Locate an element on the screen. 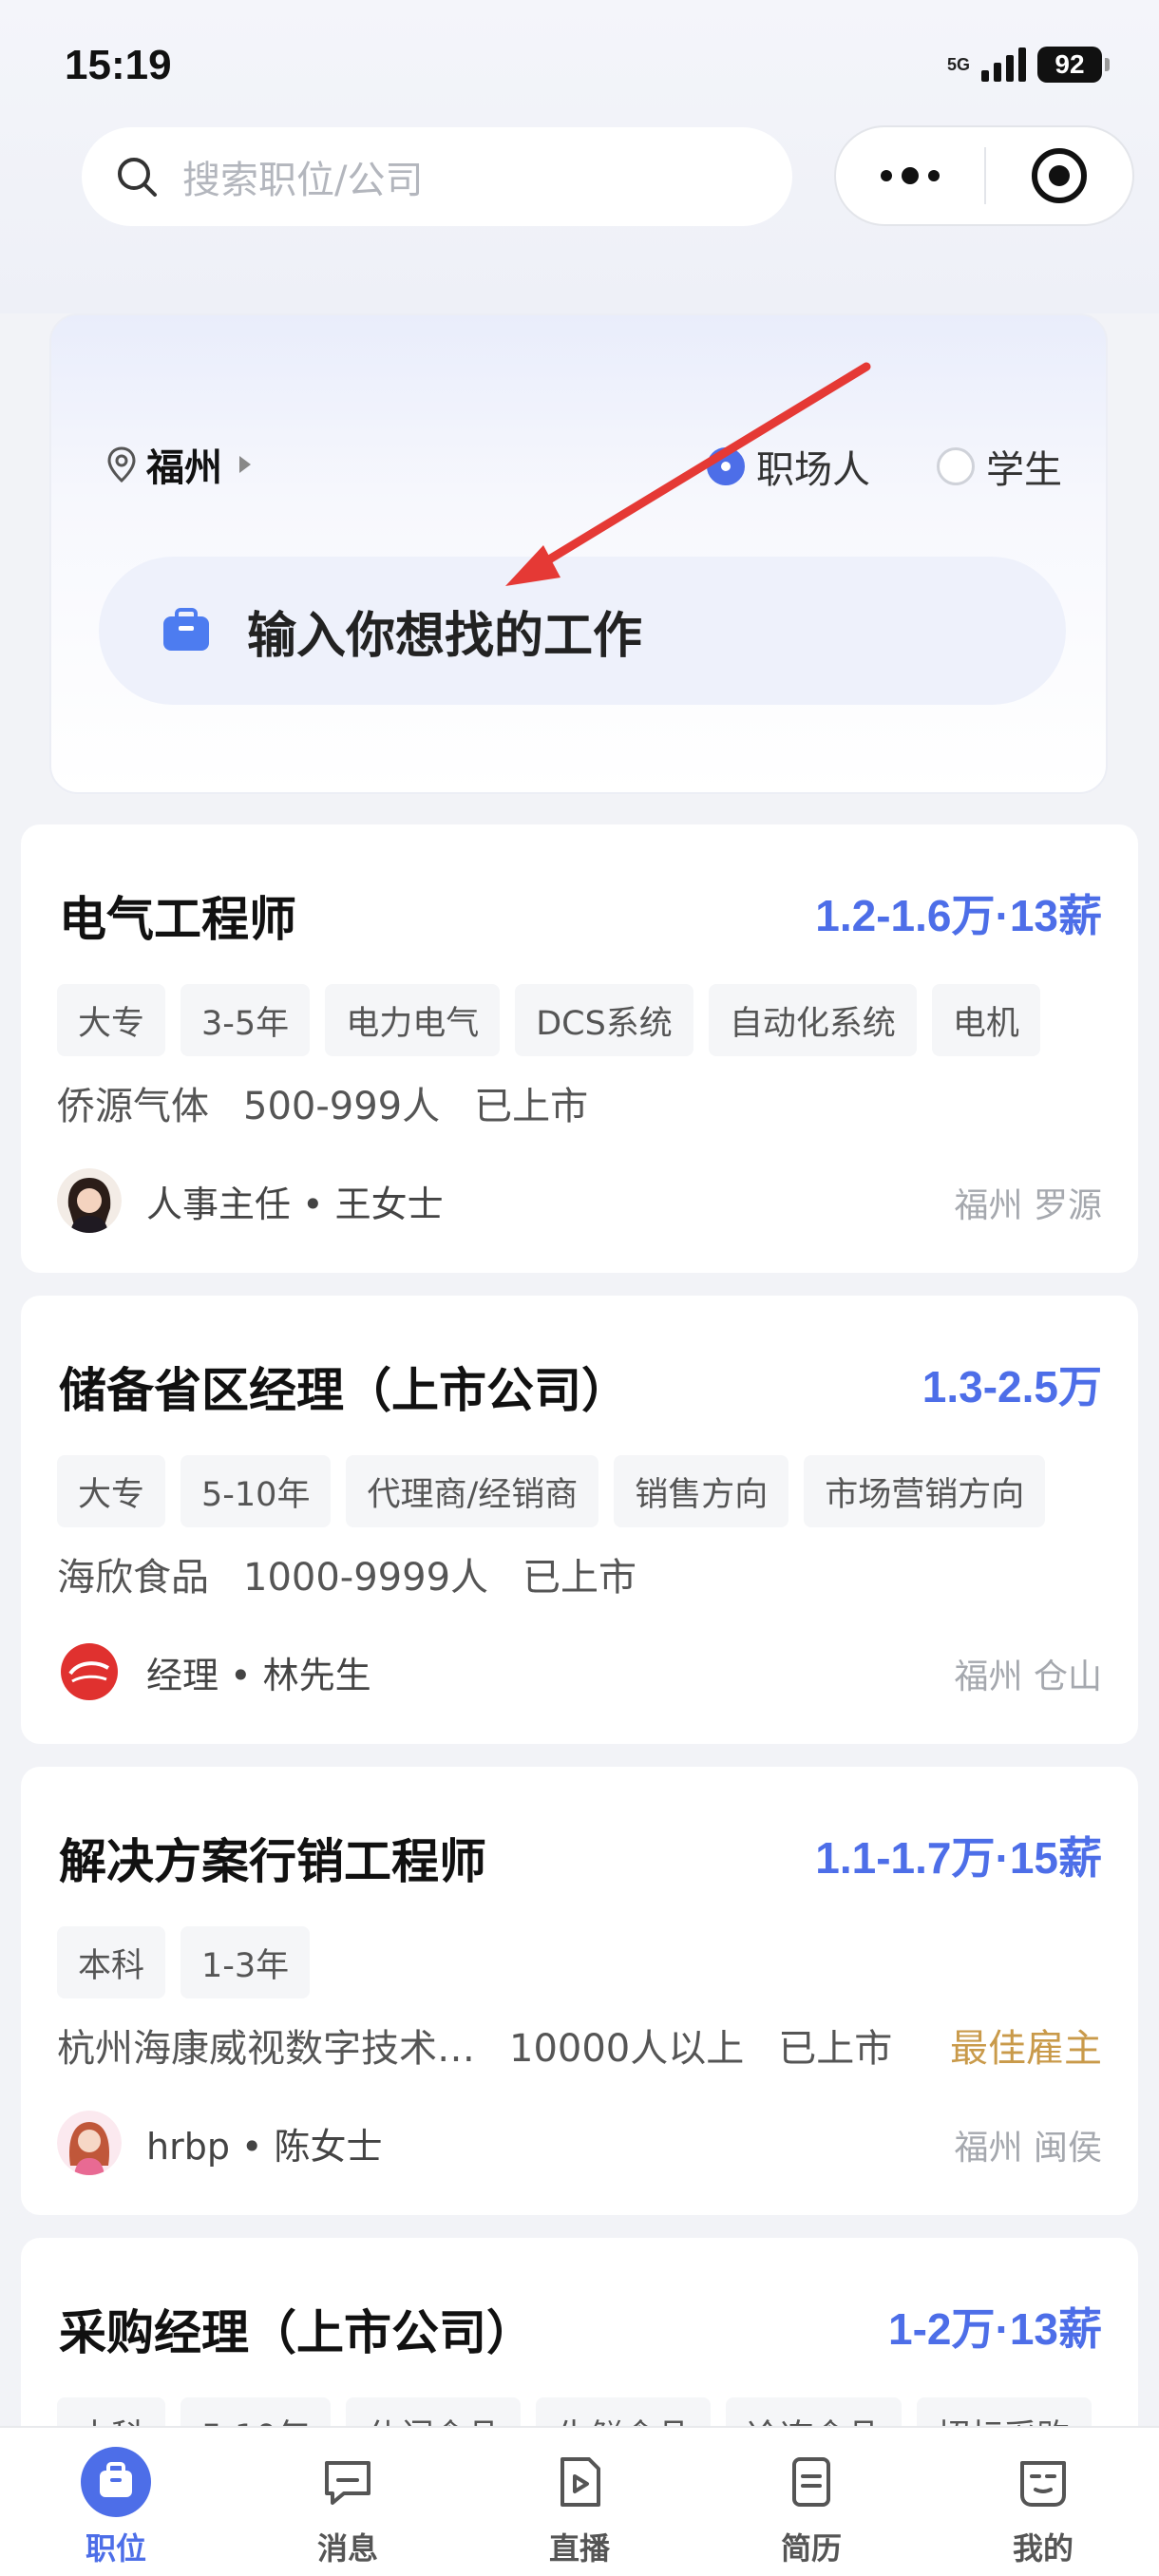 This screenshot has width=1159, height=2576. identity-radio-group: 职场人 学生 is located at coordinates (884, 466).